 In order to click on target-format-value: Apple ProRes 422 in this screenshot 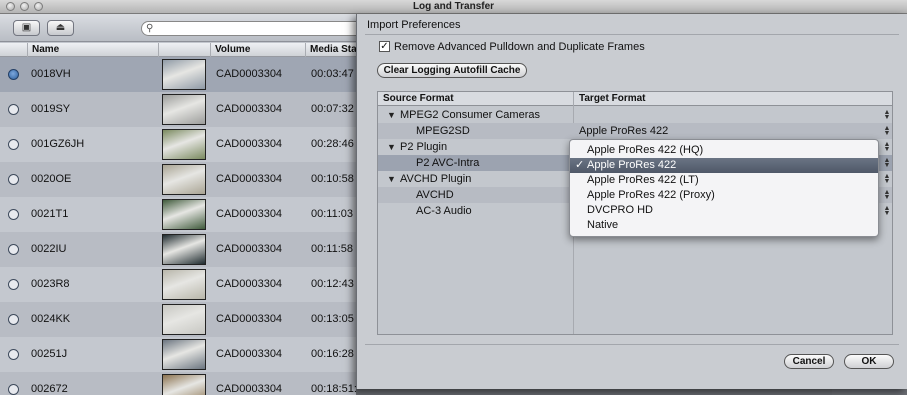, I will do `click(623, 131)`.